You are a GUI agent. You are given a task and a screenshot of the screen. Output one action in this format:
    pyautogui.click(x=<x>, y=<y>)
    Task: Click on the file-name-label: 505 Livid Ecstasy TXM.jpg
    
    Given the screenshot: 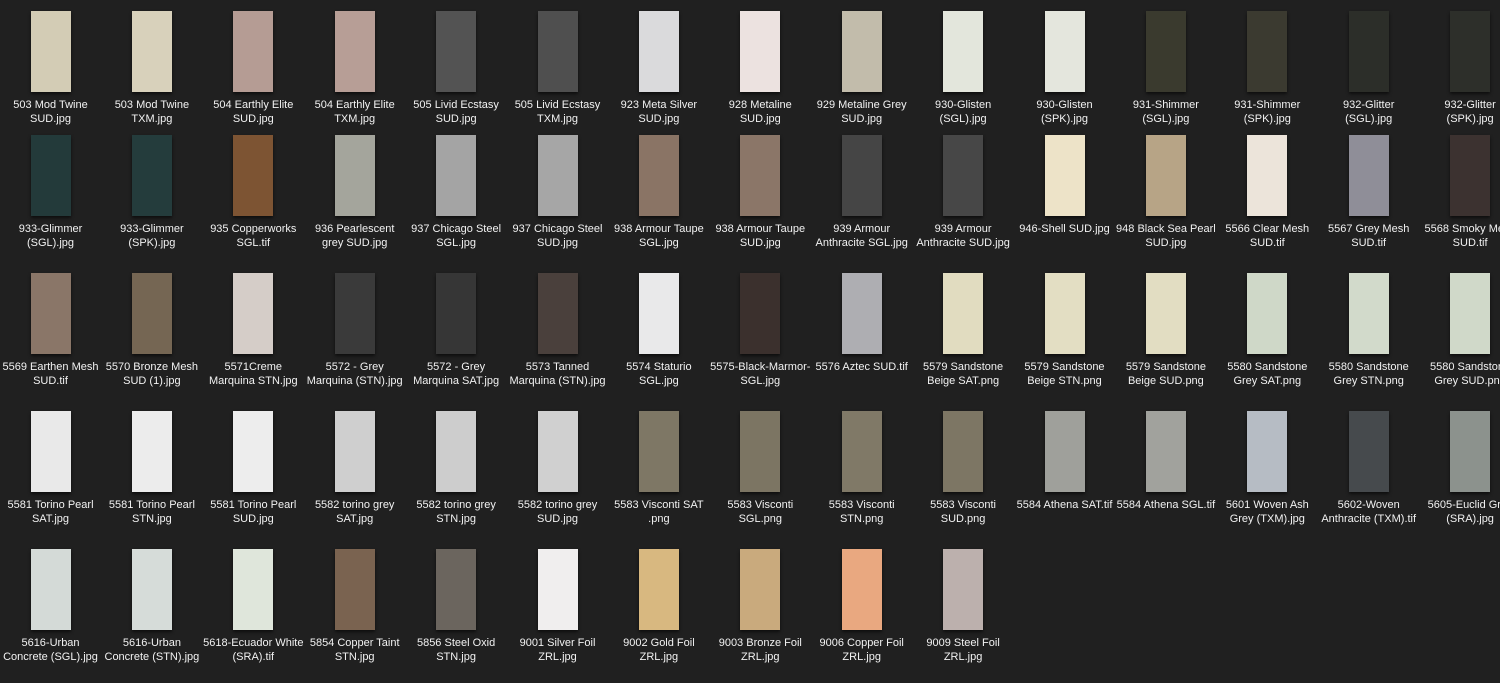 What is the action you would take?
    pyautogui.click(x=557, y=112)
    